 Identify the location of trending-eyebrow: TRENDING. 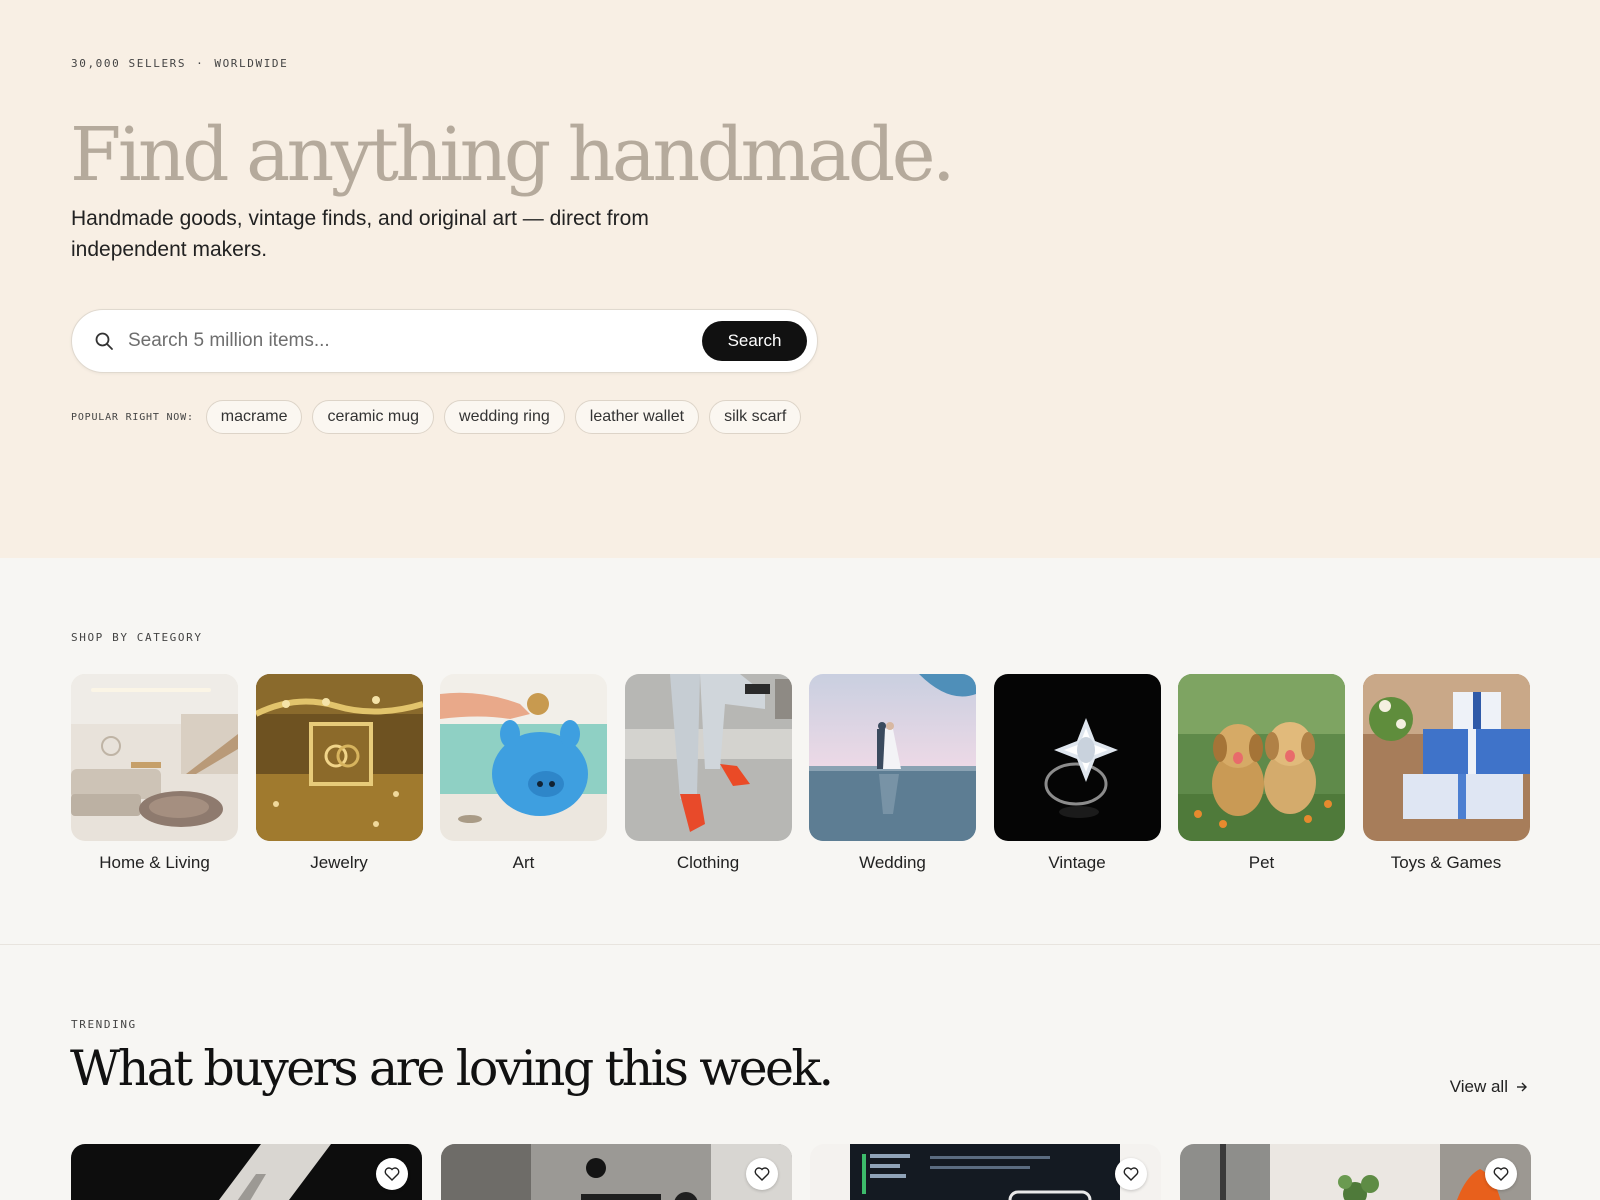
(104, 1024).